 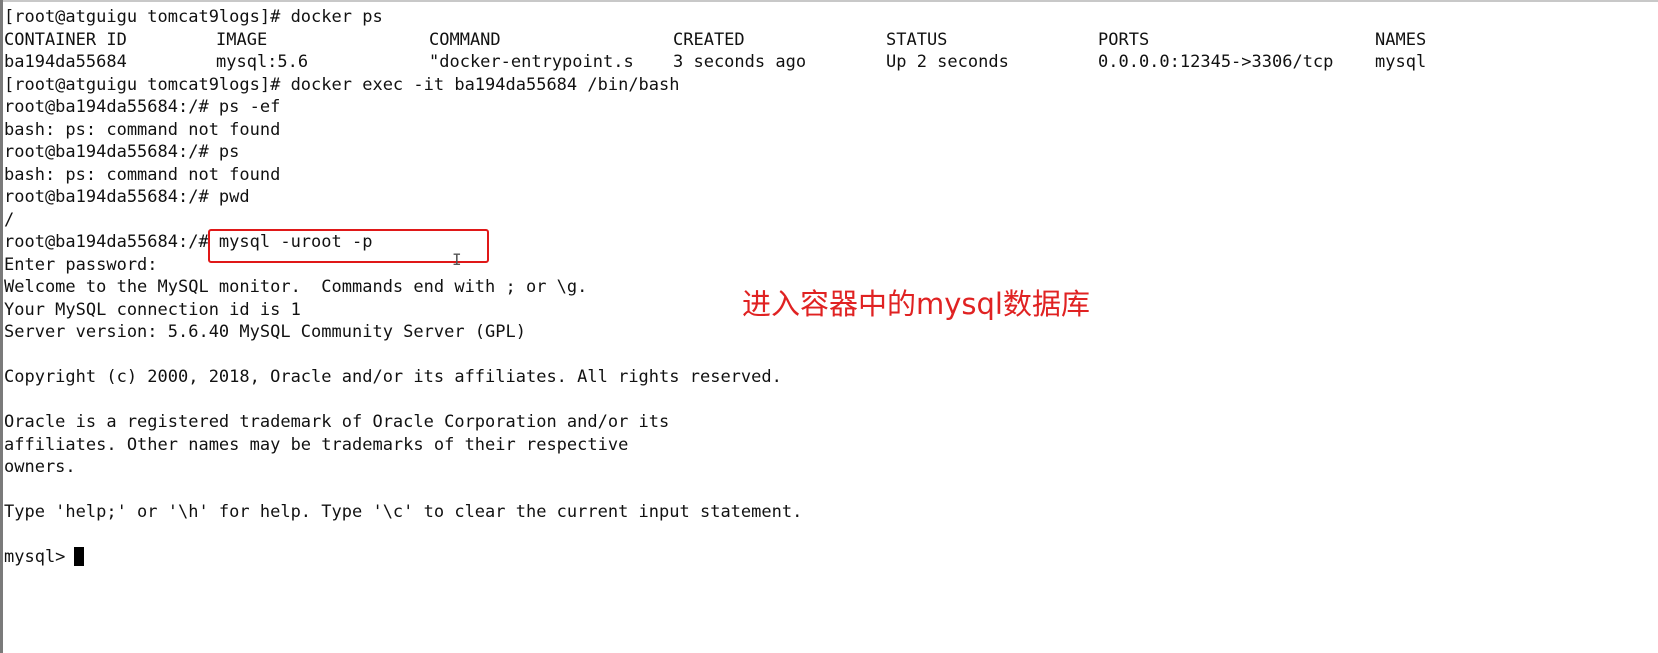 I want to click on command-highlight-box, so click(x=348, y=246).